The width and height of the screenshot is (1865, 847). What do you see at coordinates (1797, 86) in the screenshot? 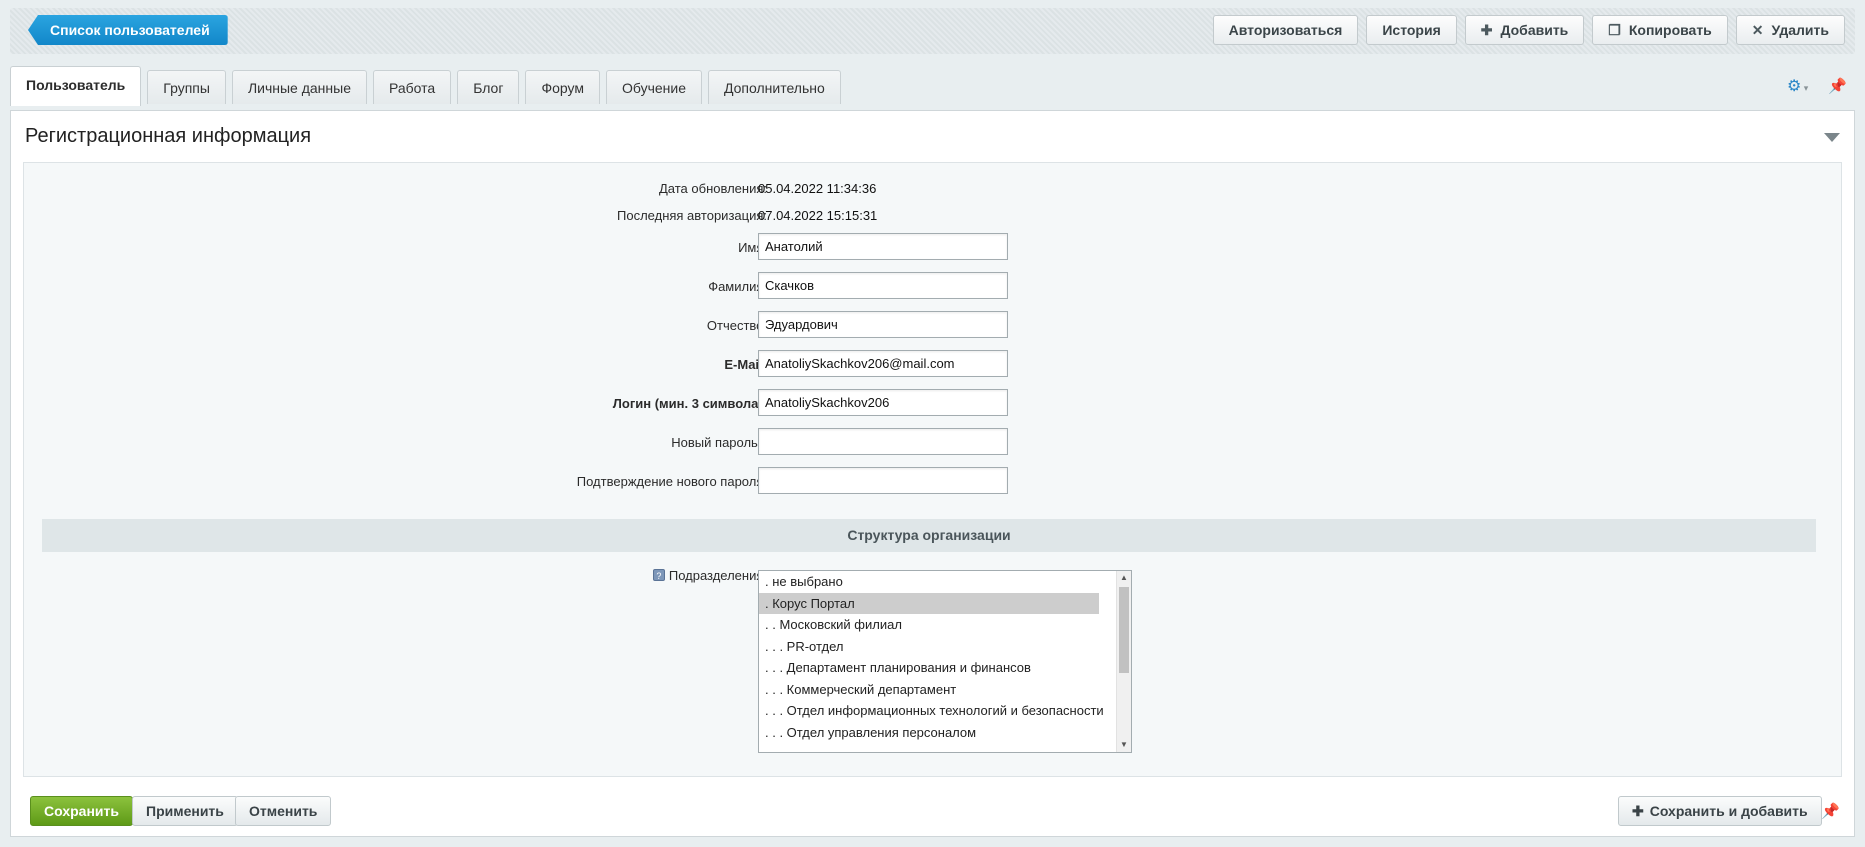
I see `gear-icon: ⚙ ▾` at bounding box center [1797, 86].